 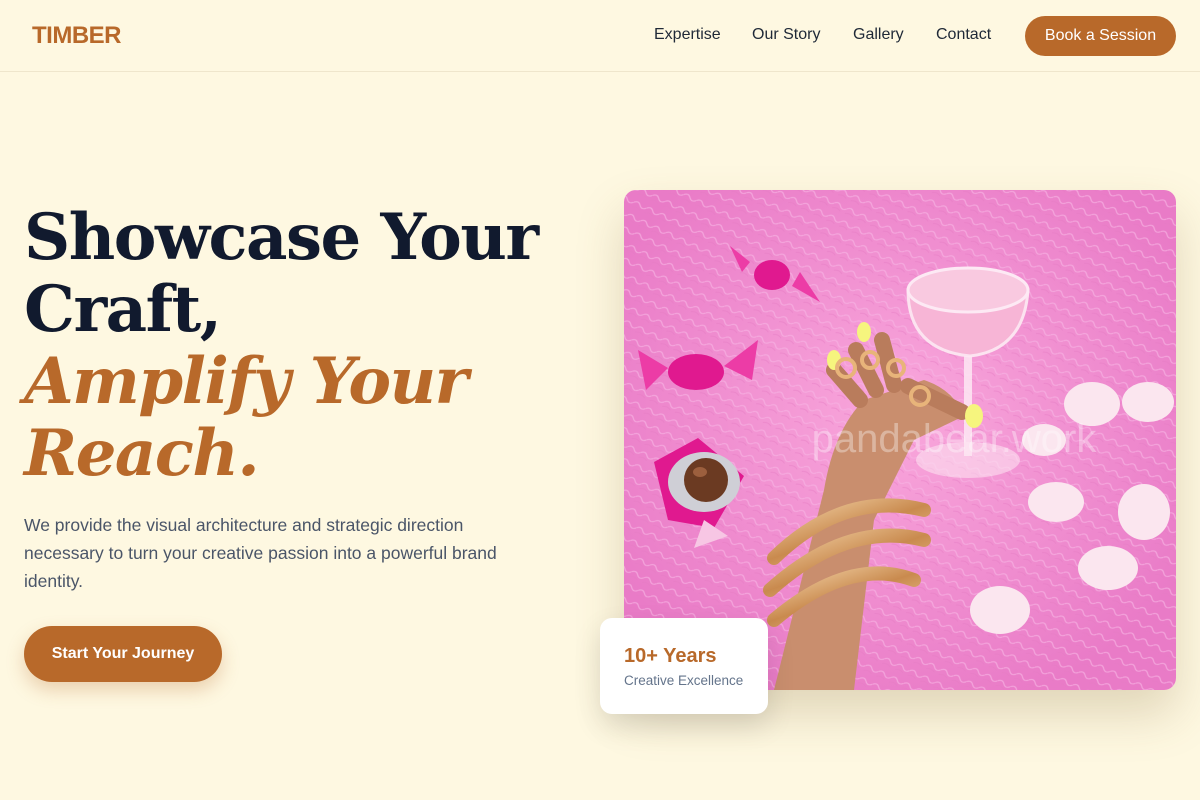 What do you see at coordinates (142, 453) in the screenshot?
I see `headline-accent-line-2: Reach.` at bounding box center [142, 453].